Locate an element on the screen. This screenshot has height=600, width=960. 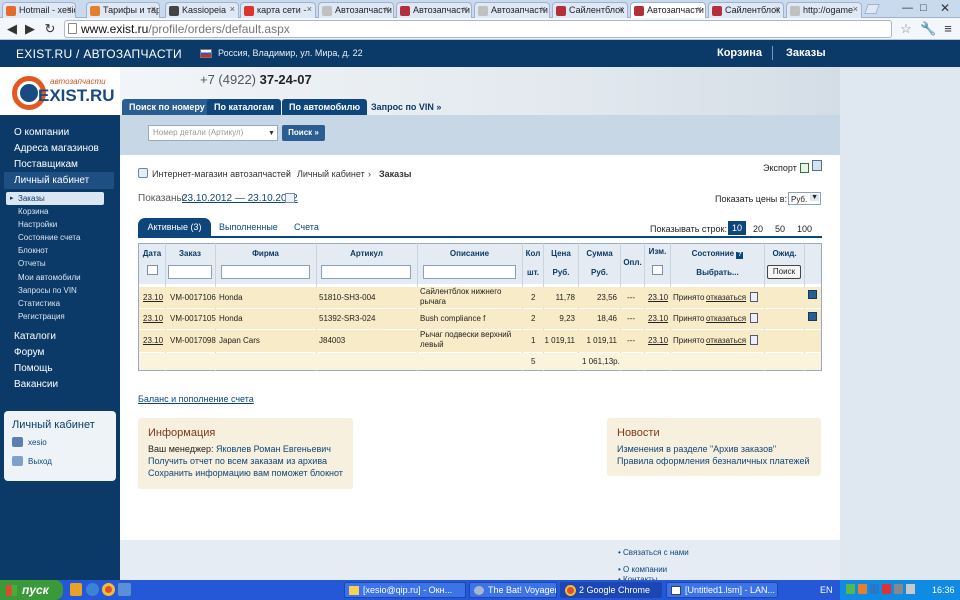
sidebar-item-stores: Адреса магазинов is located at coordinates (56, 148).